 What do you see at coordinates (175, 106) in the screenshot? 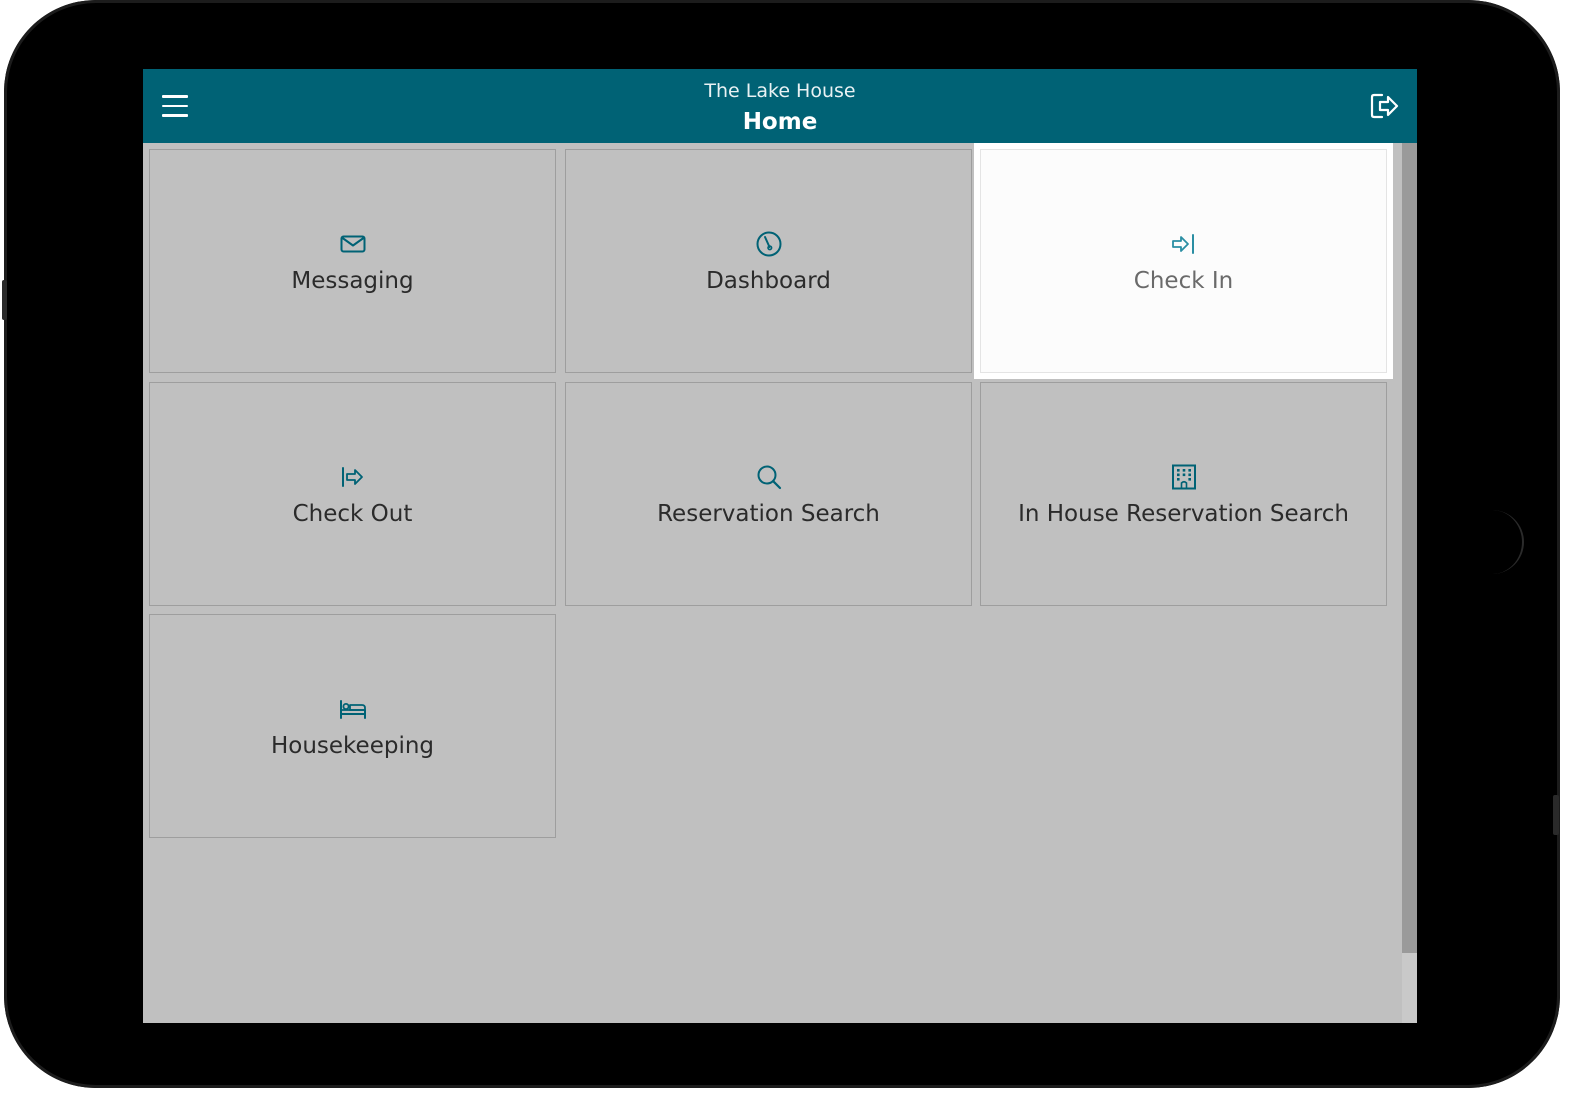
I see `hamburger-menu-button` at bounding box center [175, 106].